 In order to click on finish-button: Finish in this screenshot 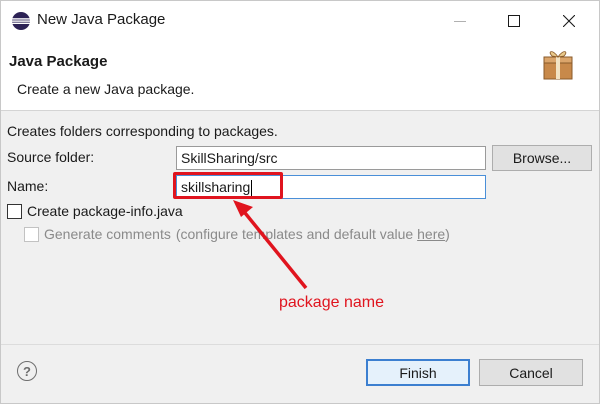, I will do `click(418, 372)`.